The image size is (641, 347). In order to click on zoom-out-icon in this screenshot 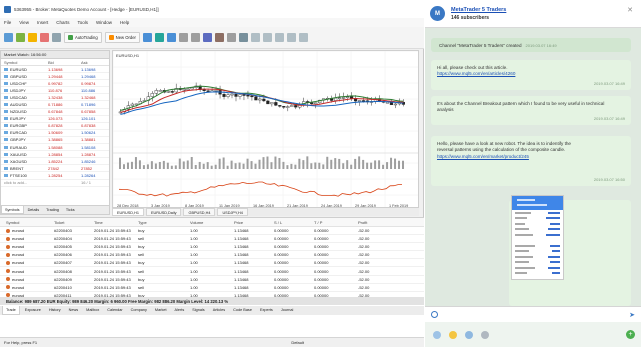, I will do `click(195, 37)`.